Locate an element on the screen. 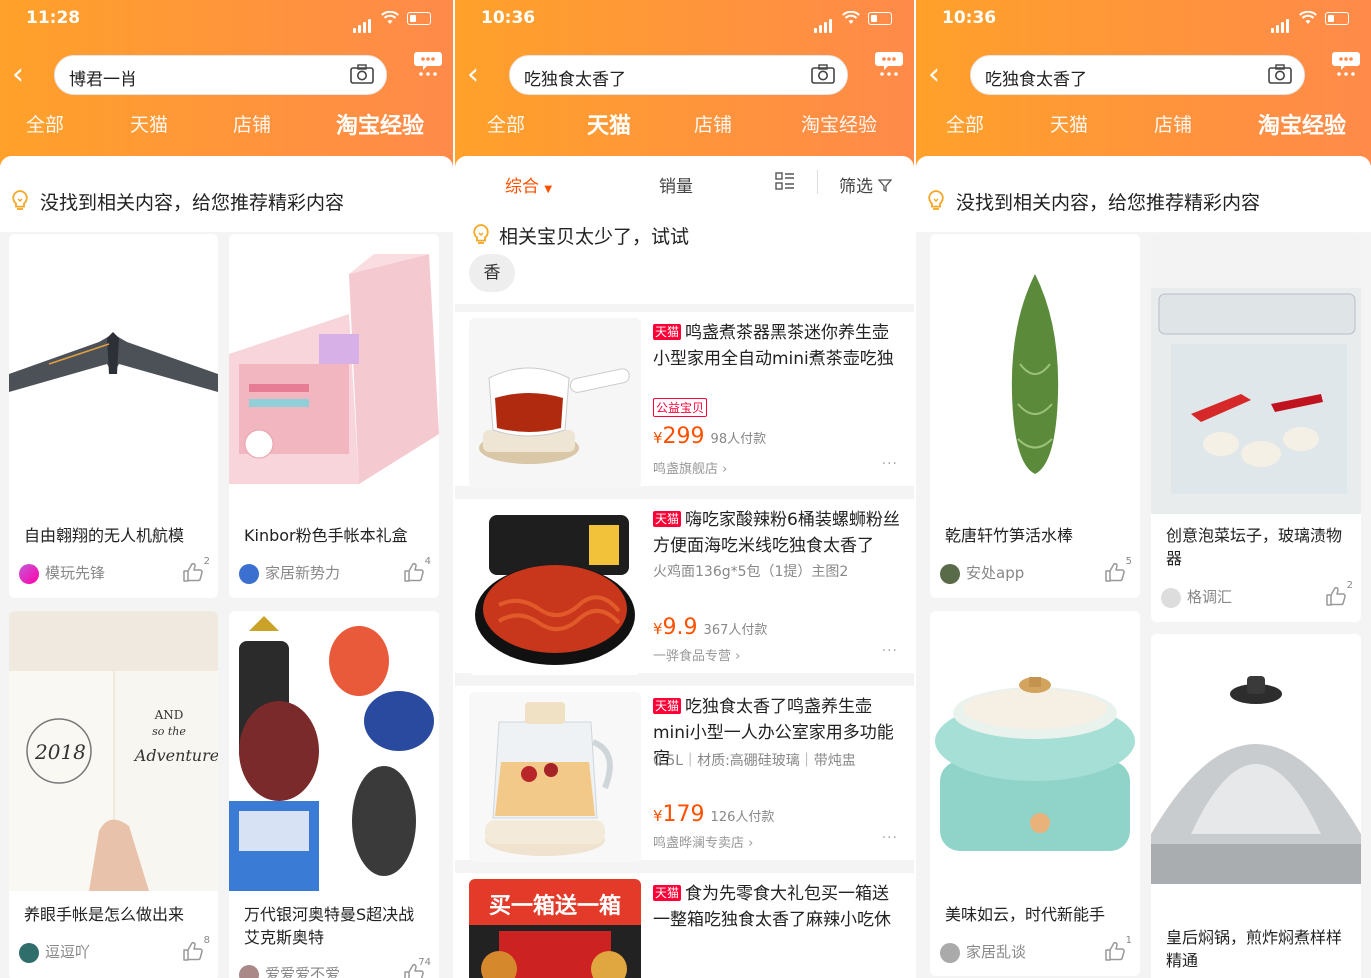  toy-figures-image is located at coordinates (334, 751).